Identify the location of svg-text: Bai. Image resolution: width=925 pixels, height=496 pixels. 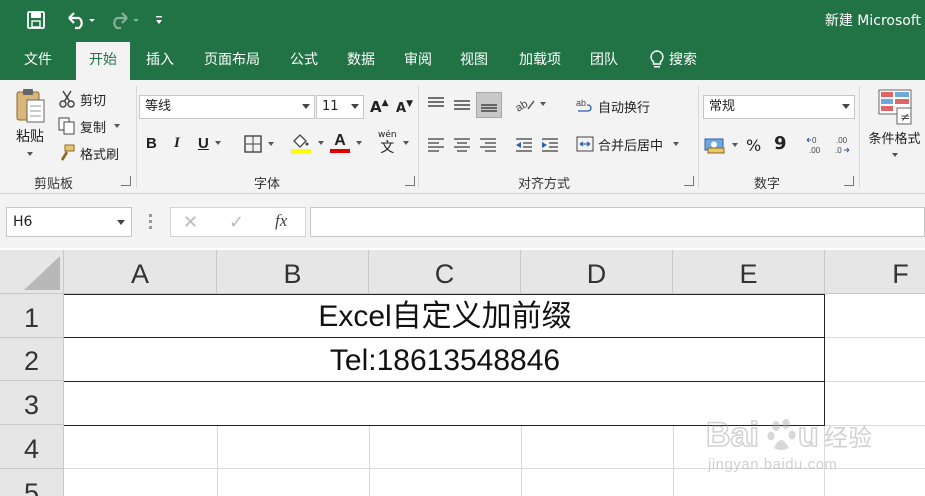
(732, 435).